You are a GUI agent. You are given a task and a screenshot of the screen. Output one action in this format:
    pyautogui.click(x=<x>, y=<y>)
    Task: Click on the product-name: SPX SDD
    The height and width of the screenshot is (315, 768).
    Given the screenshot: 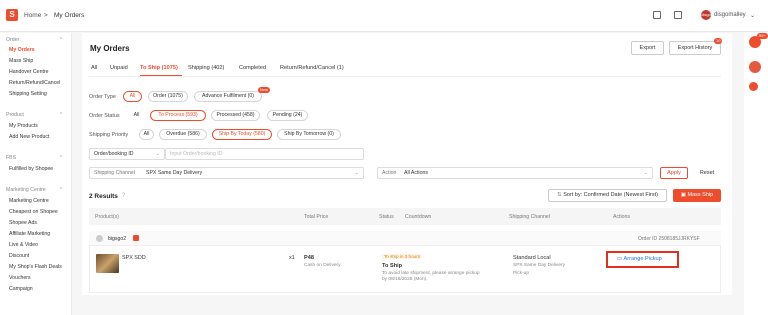 What is the action you would take?
    pyautogui.click(x=134, y=258)
    